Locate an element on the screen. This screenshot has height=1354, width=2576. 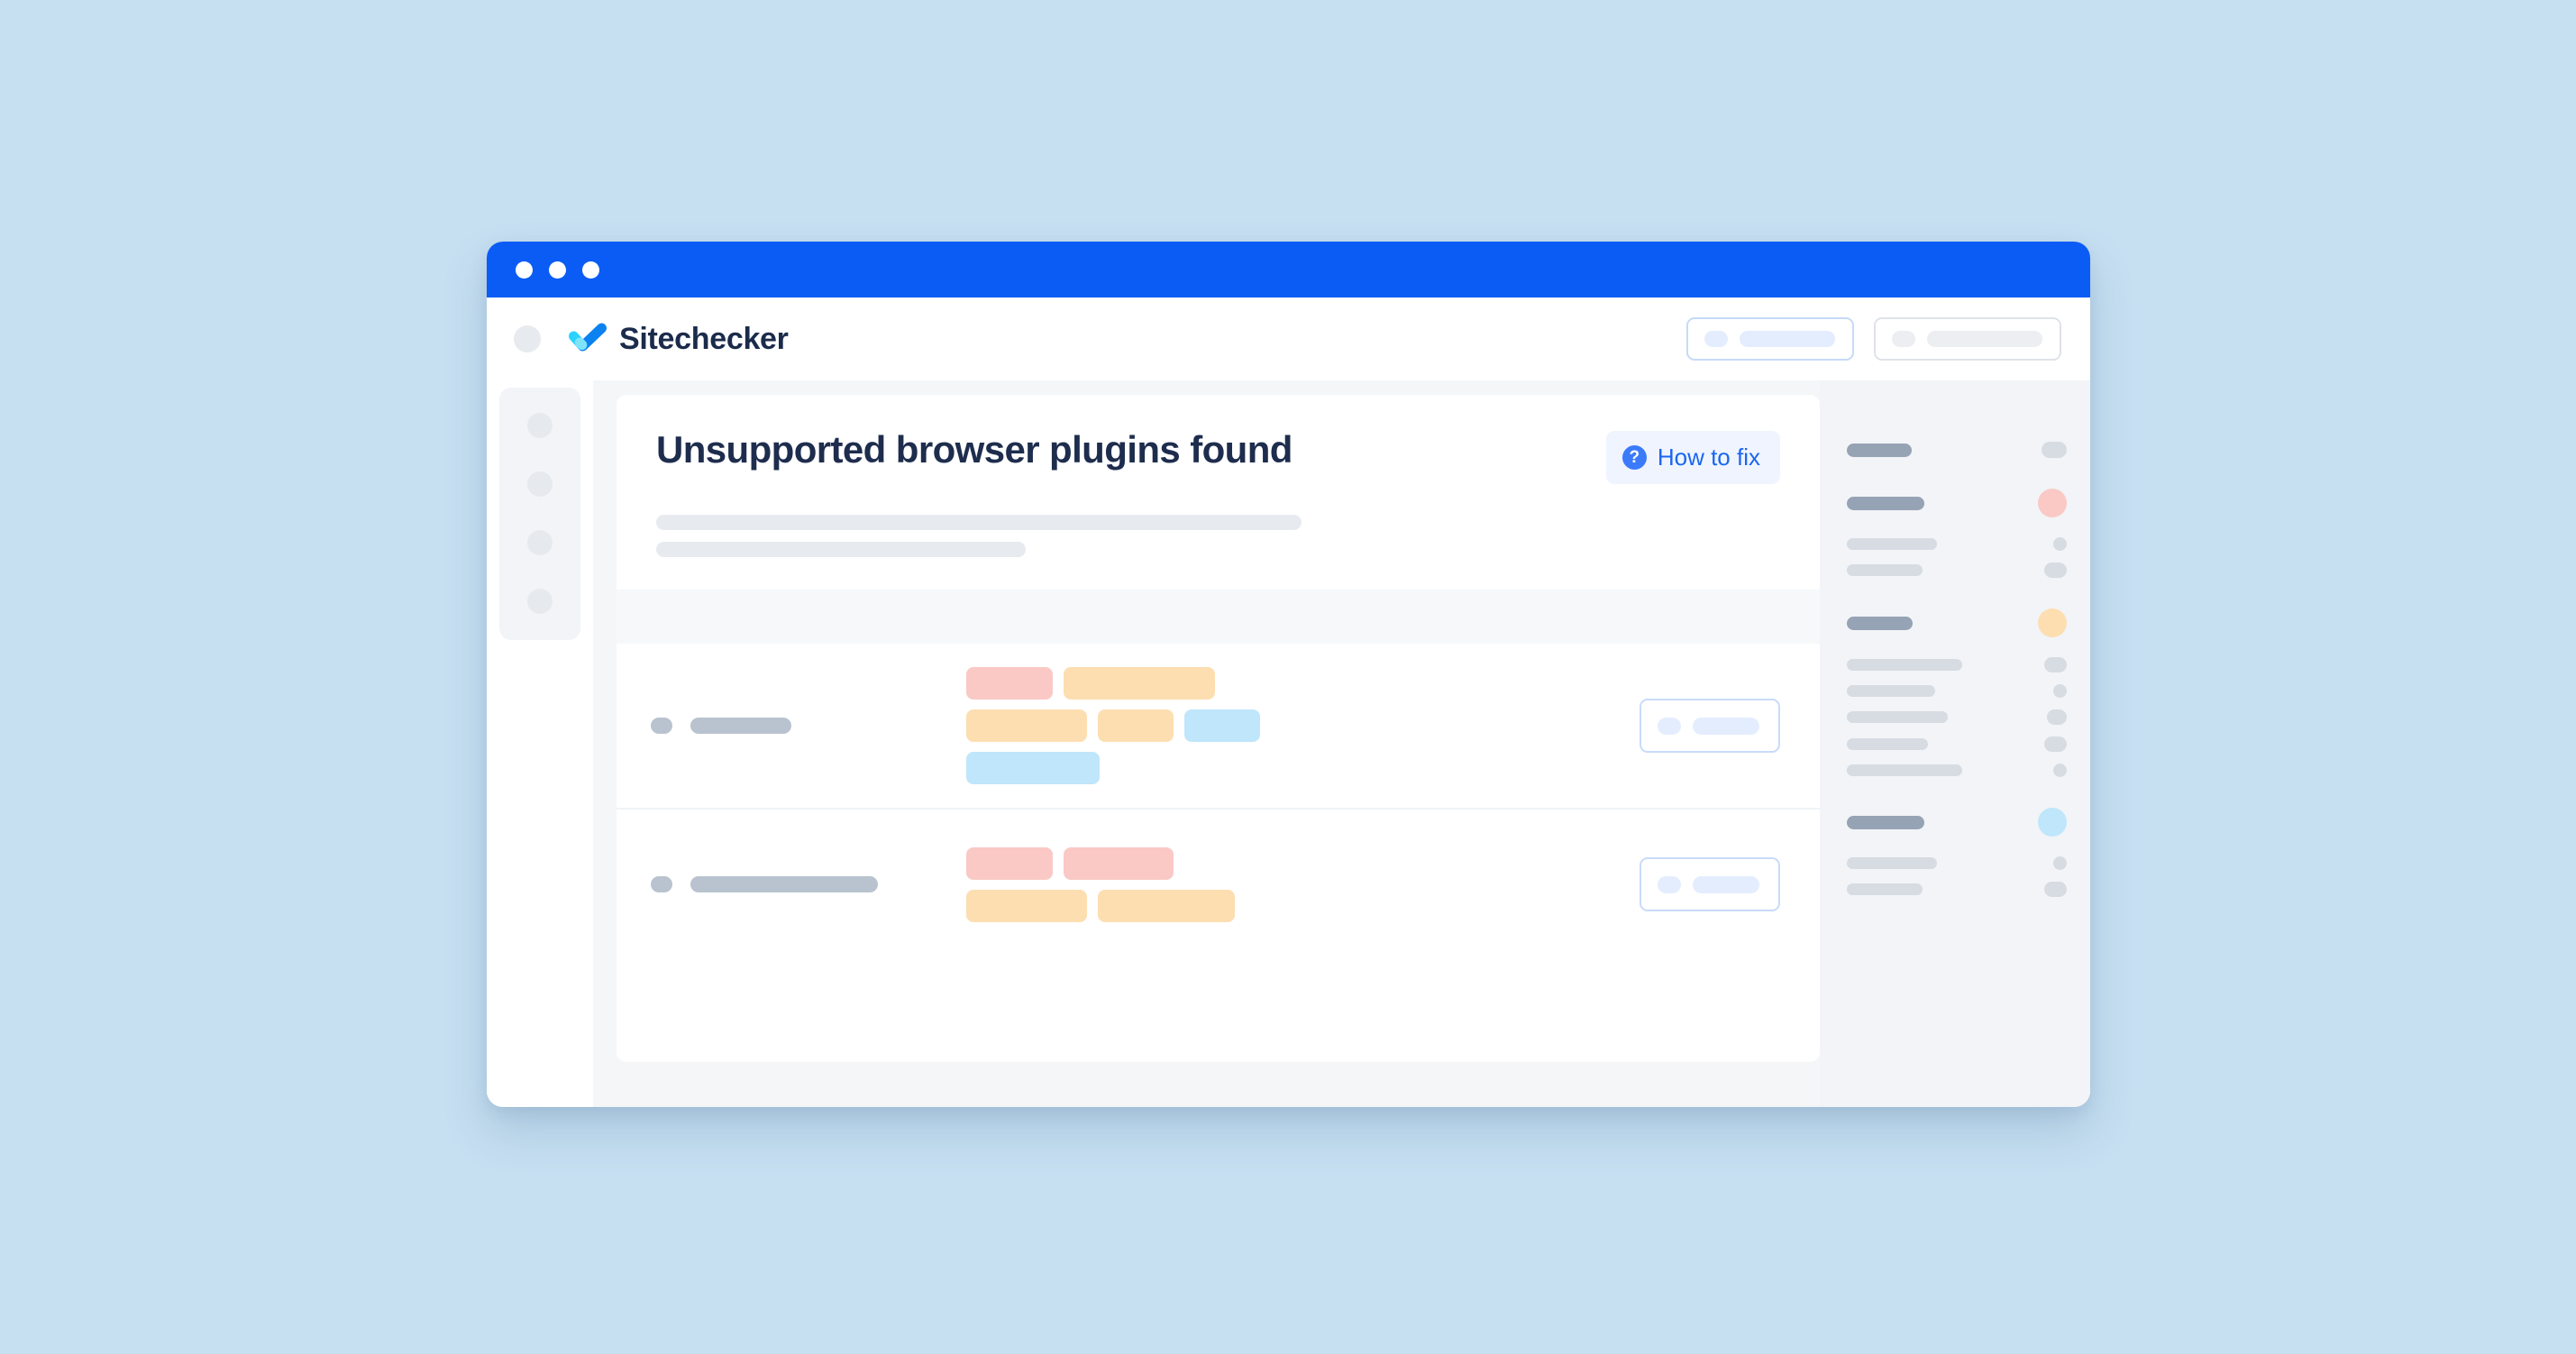
how-to-fix-button: ? How to fix is located at coordinates (1692, 458).